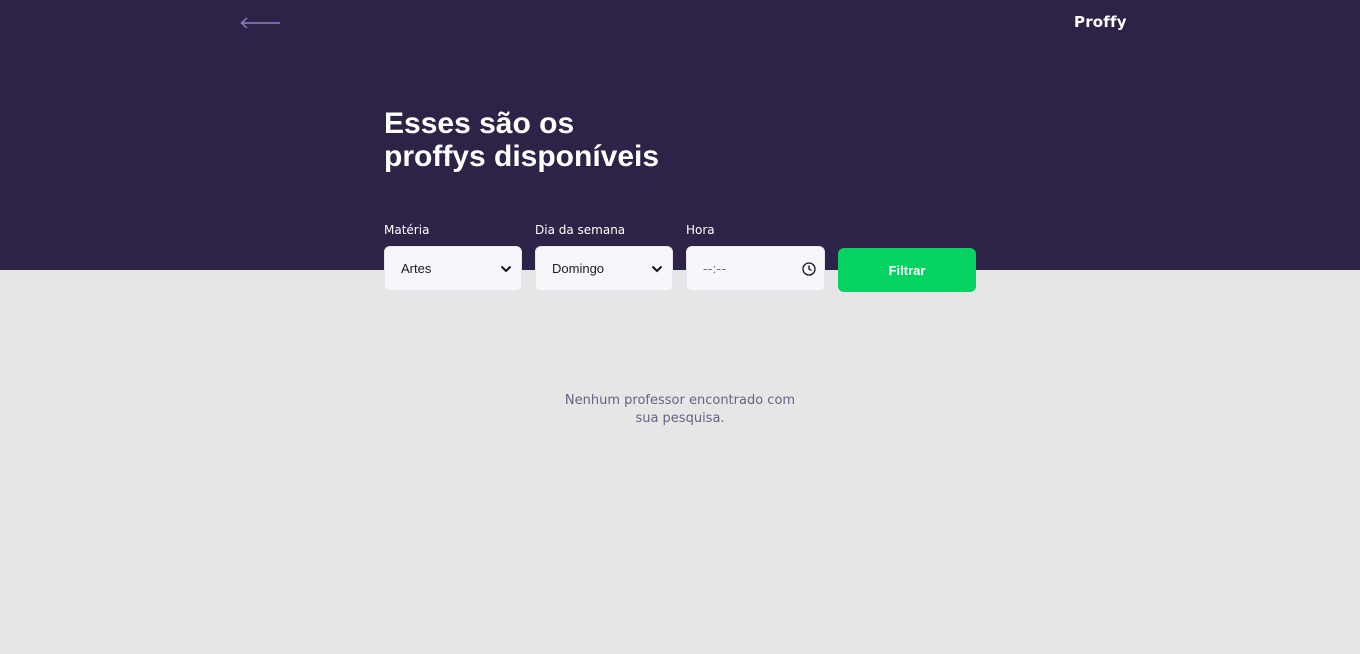 This screenshot has height=654, width=1360. I want to click on subject-select-value: Artes, so click(416, 268).